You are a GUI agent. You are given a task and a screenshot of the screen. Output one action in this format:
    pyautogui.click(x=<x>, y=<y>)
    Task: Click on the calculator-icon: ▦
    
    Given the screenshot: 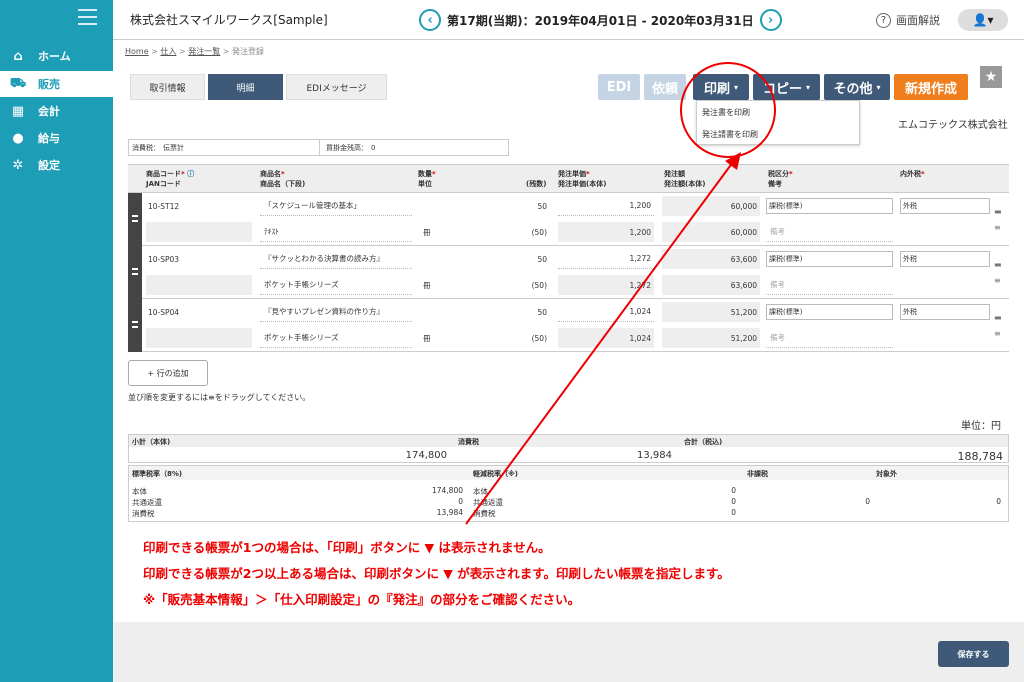 What is the action you would take?
    pyautogui.click(x=18, y=111)
    